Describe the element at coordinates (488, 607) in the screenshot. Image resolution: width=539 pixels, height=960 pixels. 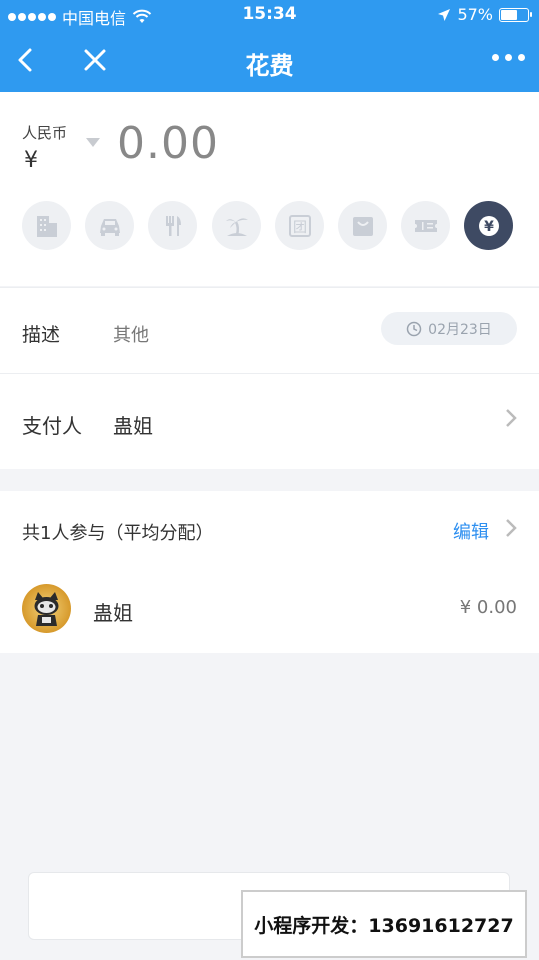
I see `member-amount: ¥ 0.00` at that location.